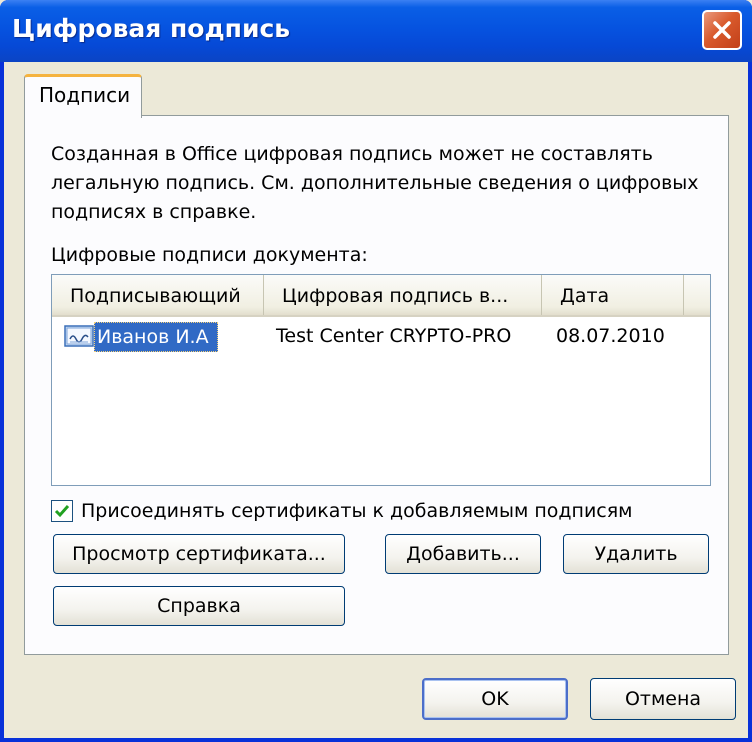 This screenshot has width=752, height=742. What do you see at coordinates (158, 295) in the screenshot?
I see `column-header-signer: Подписывающий` at bounding box center [158, 295].